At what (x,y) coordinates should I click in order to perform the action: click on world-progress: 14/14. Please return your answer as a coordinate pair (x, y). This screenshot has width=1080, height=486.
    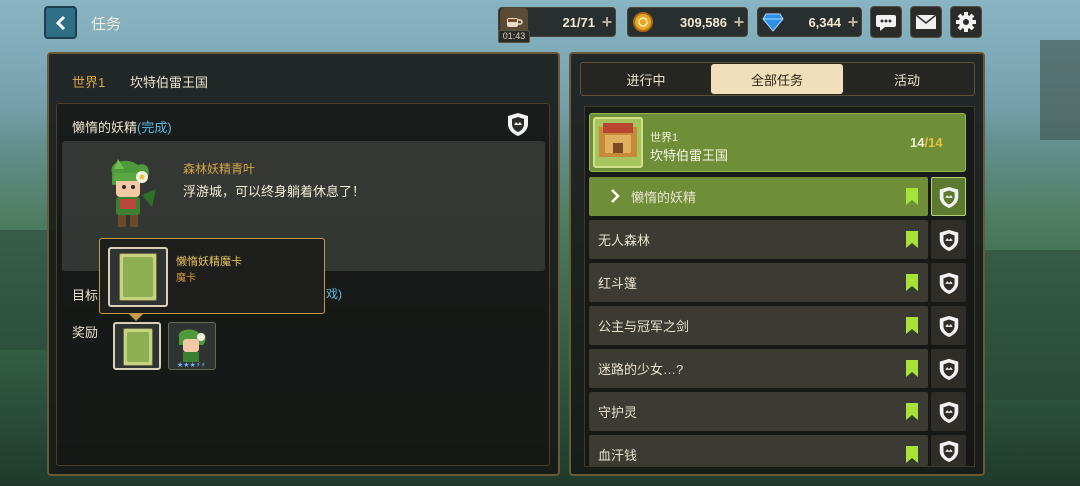
    Looking at the image, I should click on (926, 142).